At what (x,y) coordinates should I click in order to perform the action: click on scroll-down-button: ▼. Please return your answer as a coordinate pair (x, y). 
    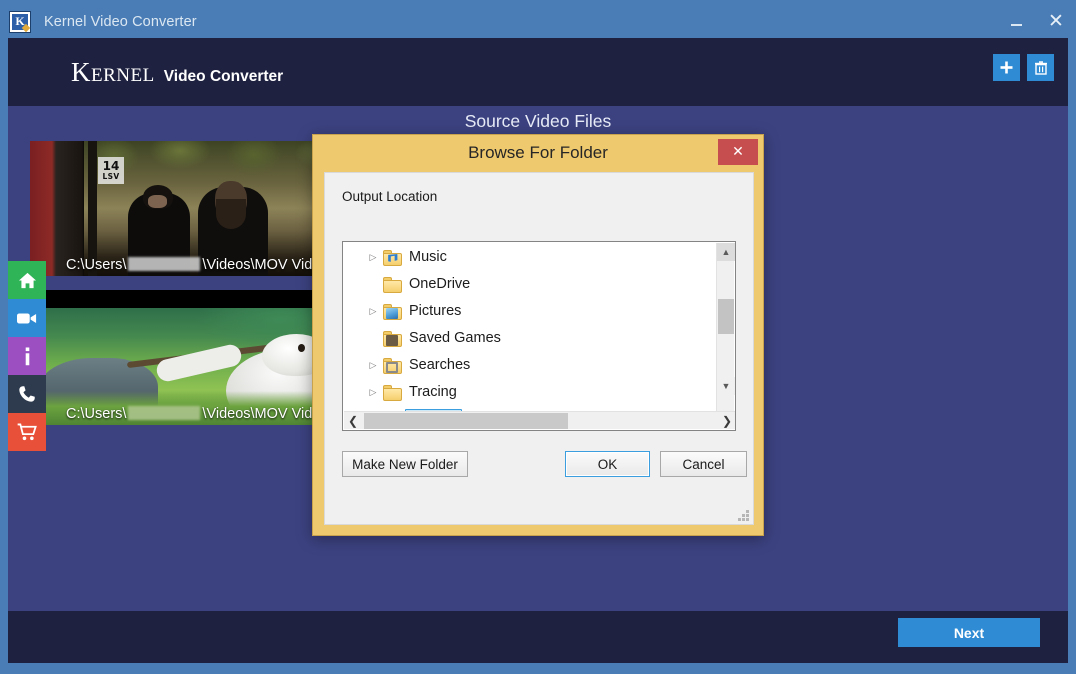
    Looking at the image, I should click on (726, 386).